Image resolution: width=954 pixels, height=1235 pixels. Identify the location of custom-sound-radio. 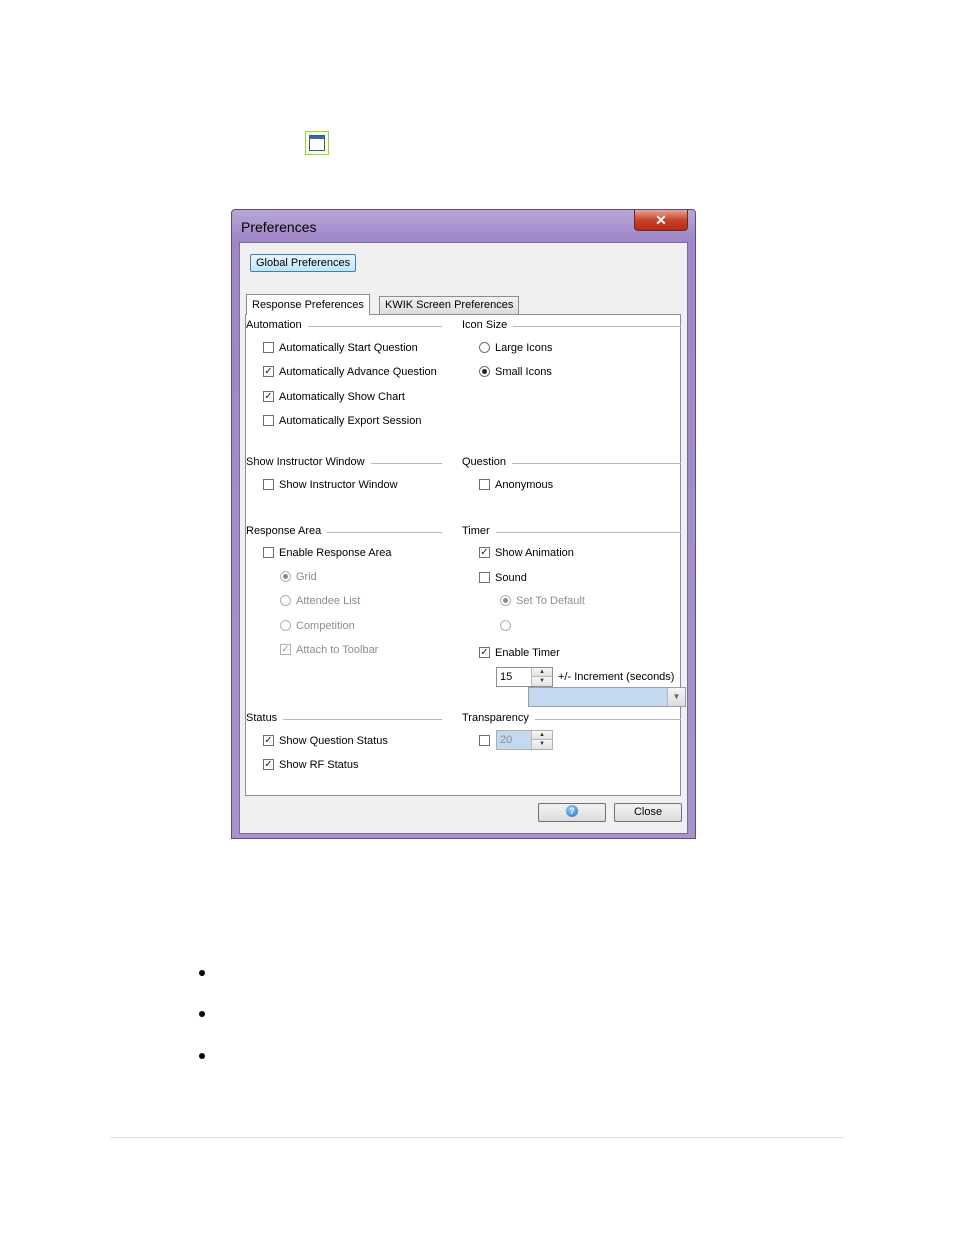
(508, 626).